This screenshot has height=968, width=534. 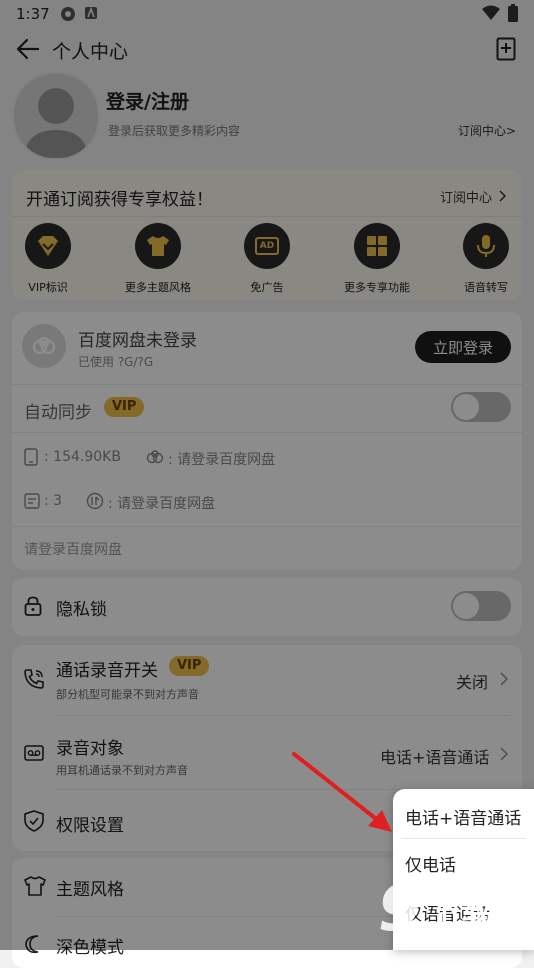 I want to click on menu-option-phone-and-voip: 电话+语音通话, so click(x=463, y=816).